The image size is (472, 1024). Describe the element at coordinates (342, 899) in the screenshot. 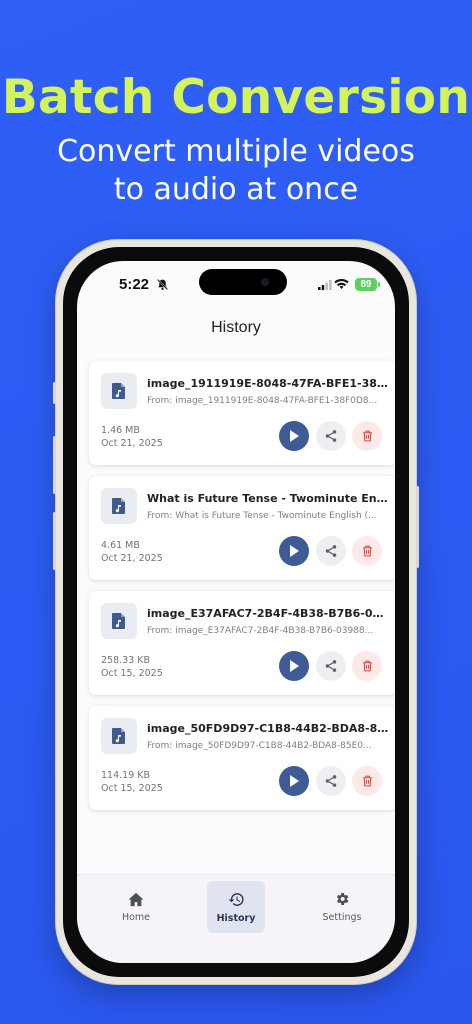

I see `gear-icon` at that location.